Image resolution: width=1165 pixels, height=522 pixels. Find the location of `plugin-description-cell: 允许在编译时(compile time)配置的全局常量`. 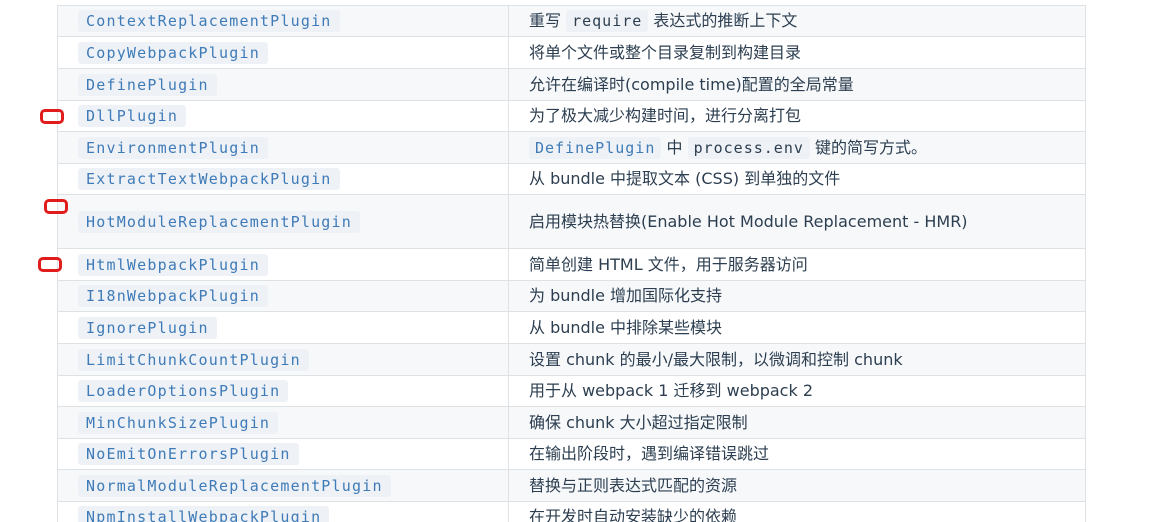

plugin-description-cell: 允许在编译时(compile time)配置的全局常量 is located at coordinates (797, 84).